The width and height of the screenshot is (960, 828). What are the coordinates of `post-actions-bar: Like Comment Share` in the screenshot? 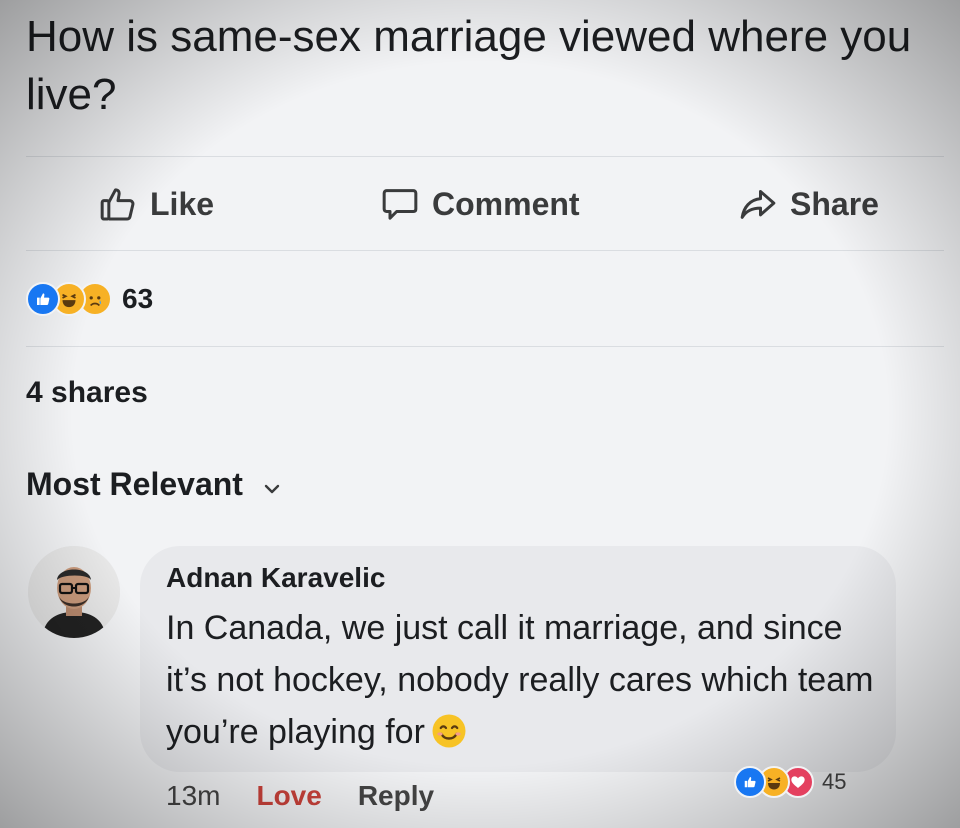 It's located at (480, 204).